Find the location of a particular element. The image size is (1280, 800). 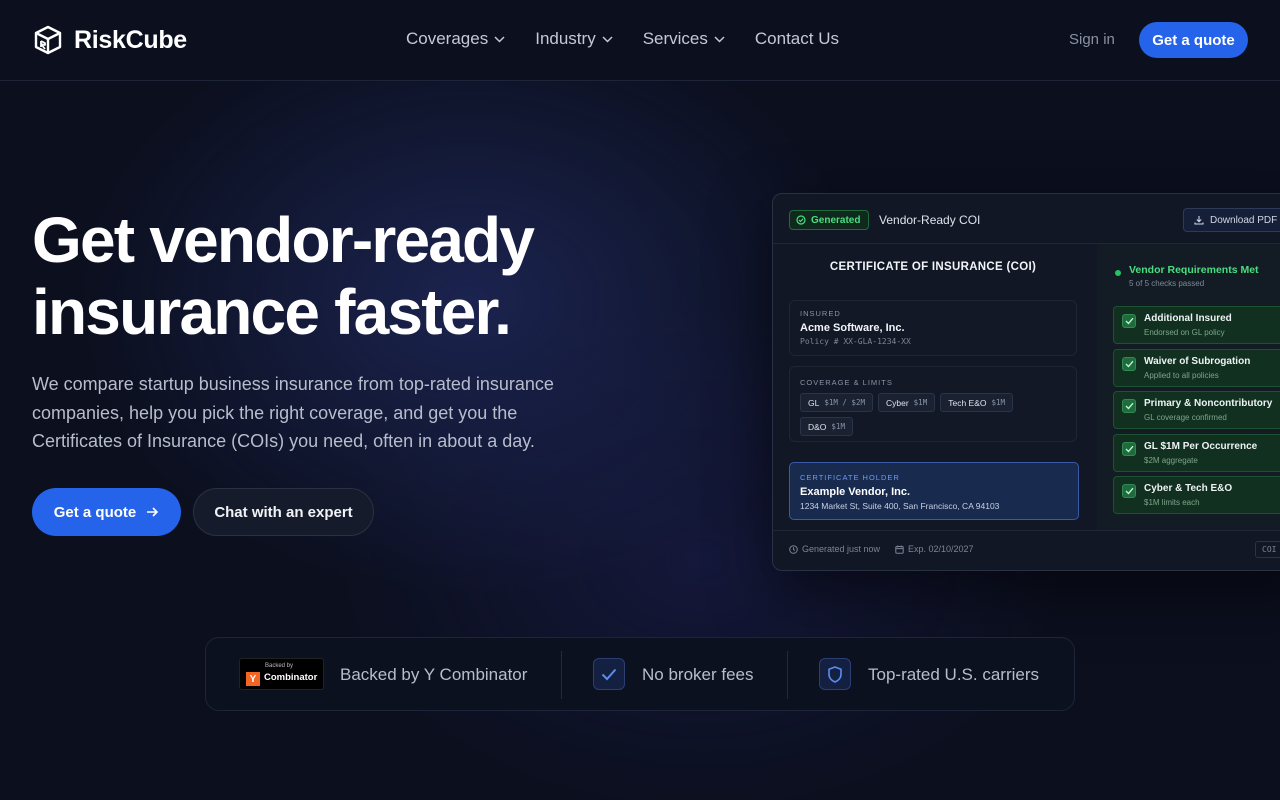

yc-letter: Y is located at coordinates (253, 679).